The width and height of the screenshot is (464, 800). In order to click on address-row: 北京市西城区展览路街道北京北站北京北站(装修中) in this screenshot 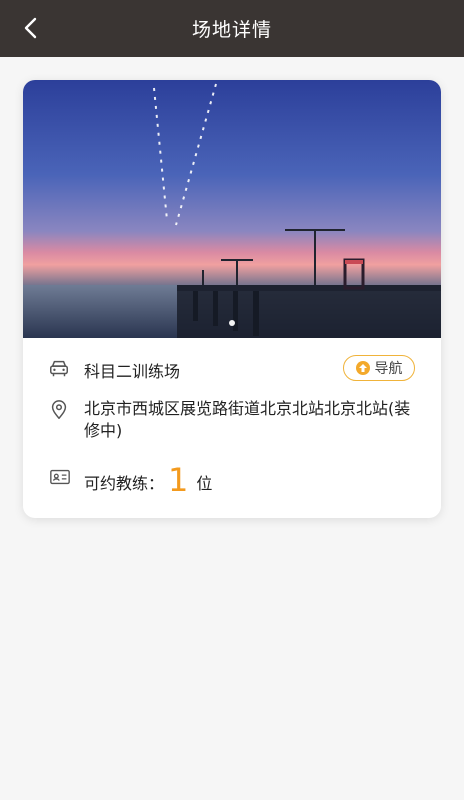, I will do `click(232, 422)`.